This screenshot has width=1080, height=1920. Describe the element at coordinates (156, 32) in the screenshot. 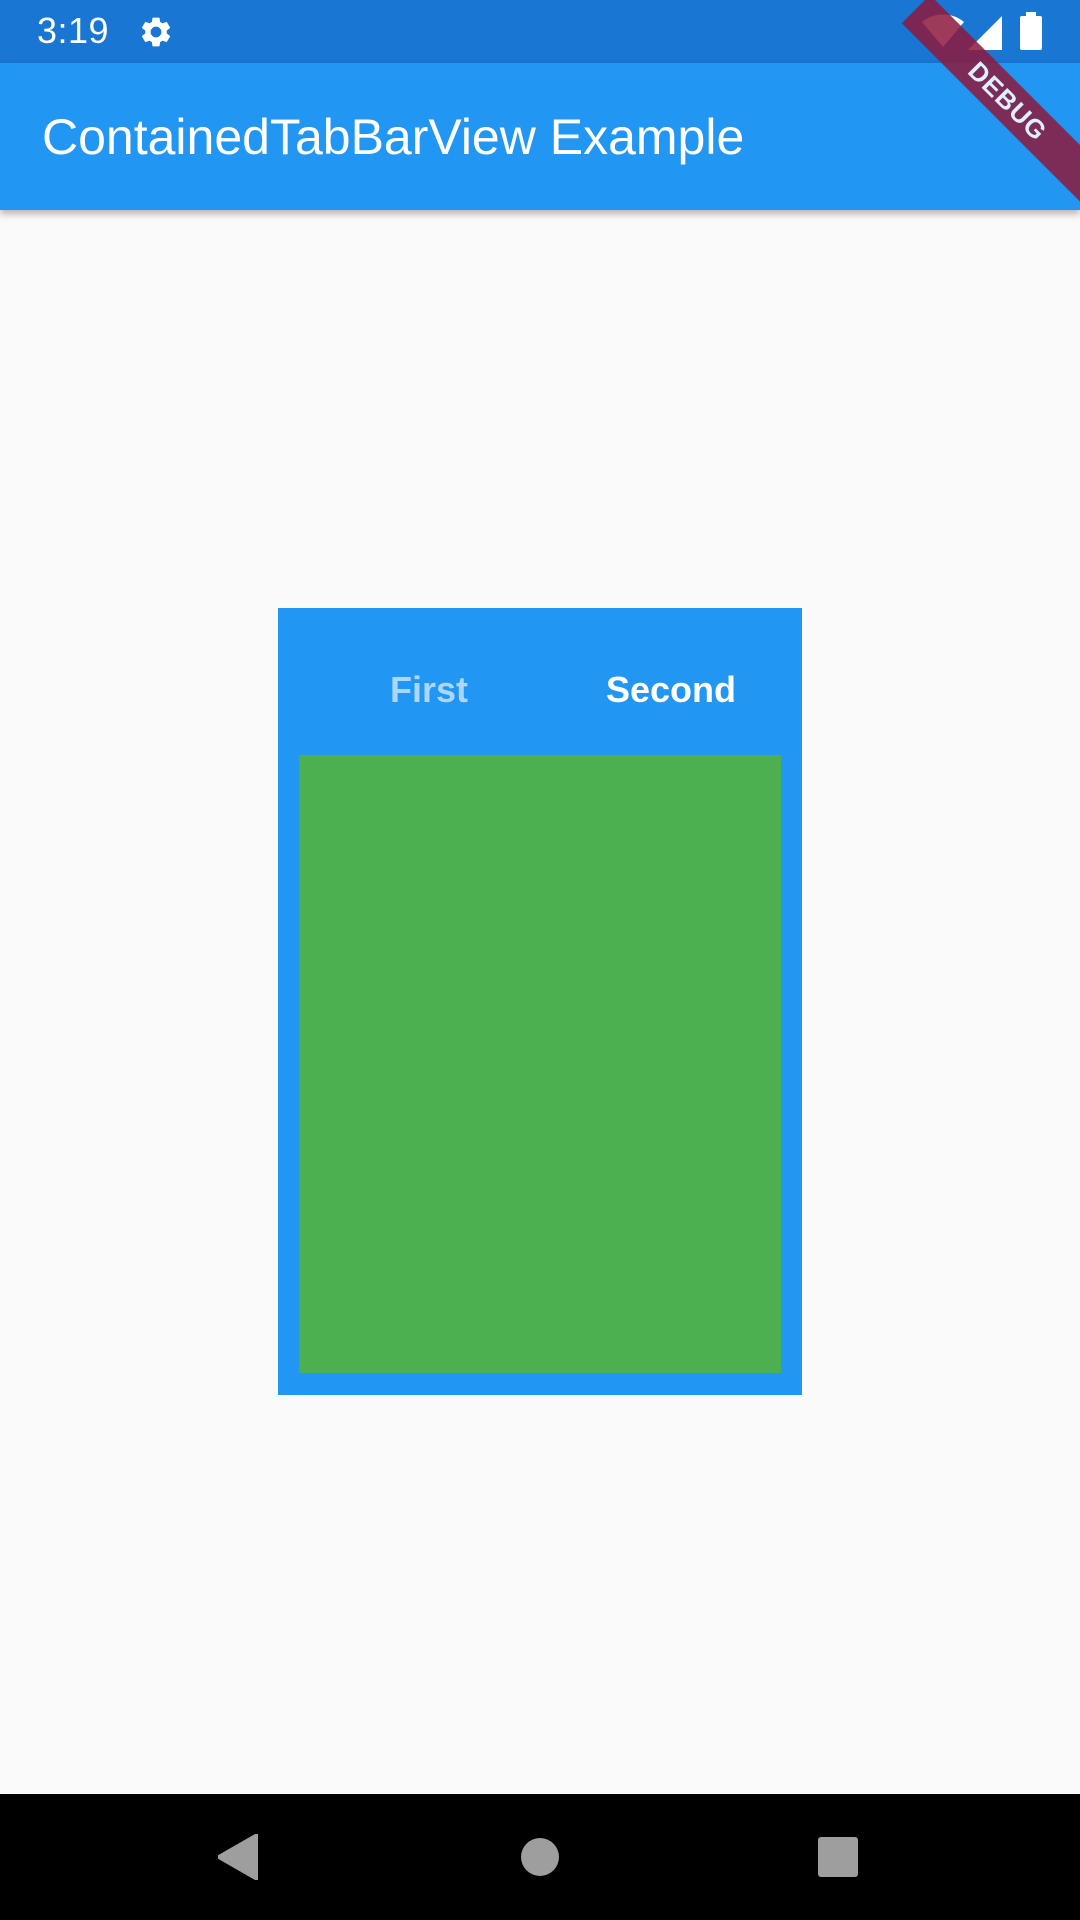

I see `gear-icon` at that location.